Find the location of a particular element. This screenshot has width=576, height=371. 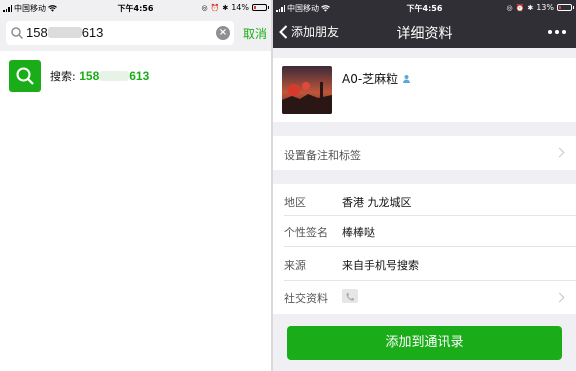

avatar is located at coordinates (307, 90).